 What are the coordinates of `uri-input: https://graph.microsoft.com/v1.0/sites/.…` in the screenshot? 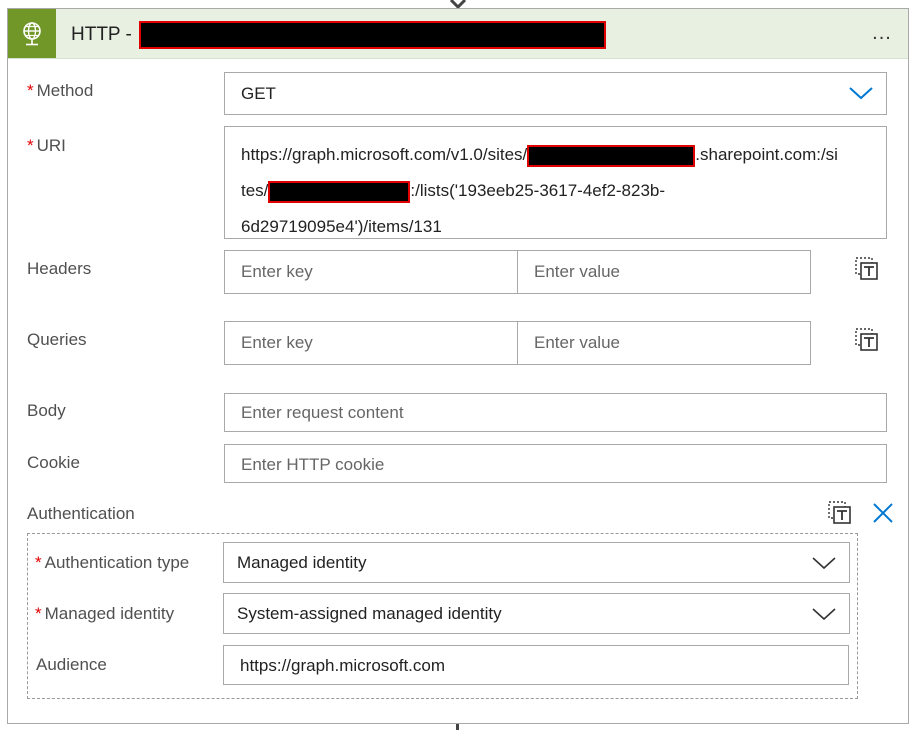 It's located at (555, 182).